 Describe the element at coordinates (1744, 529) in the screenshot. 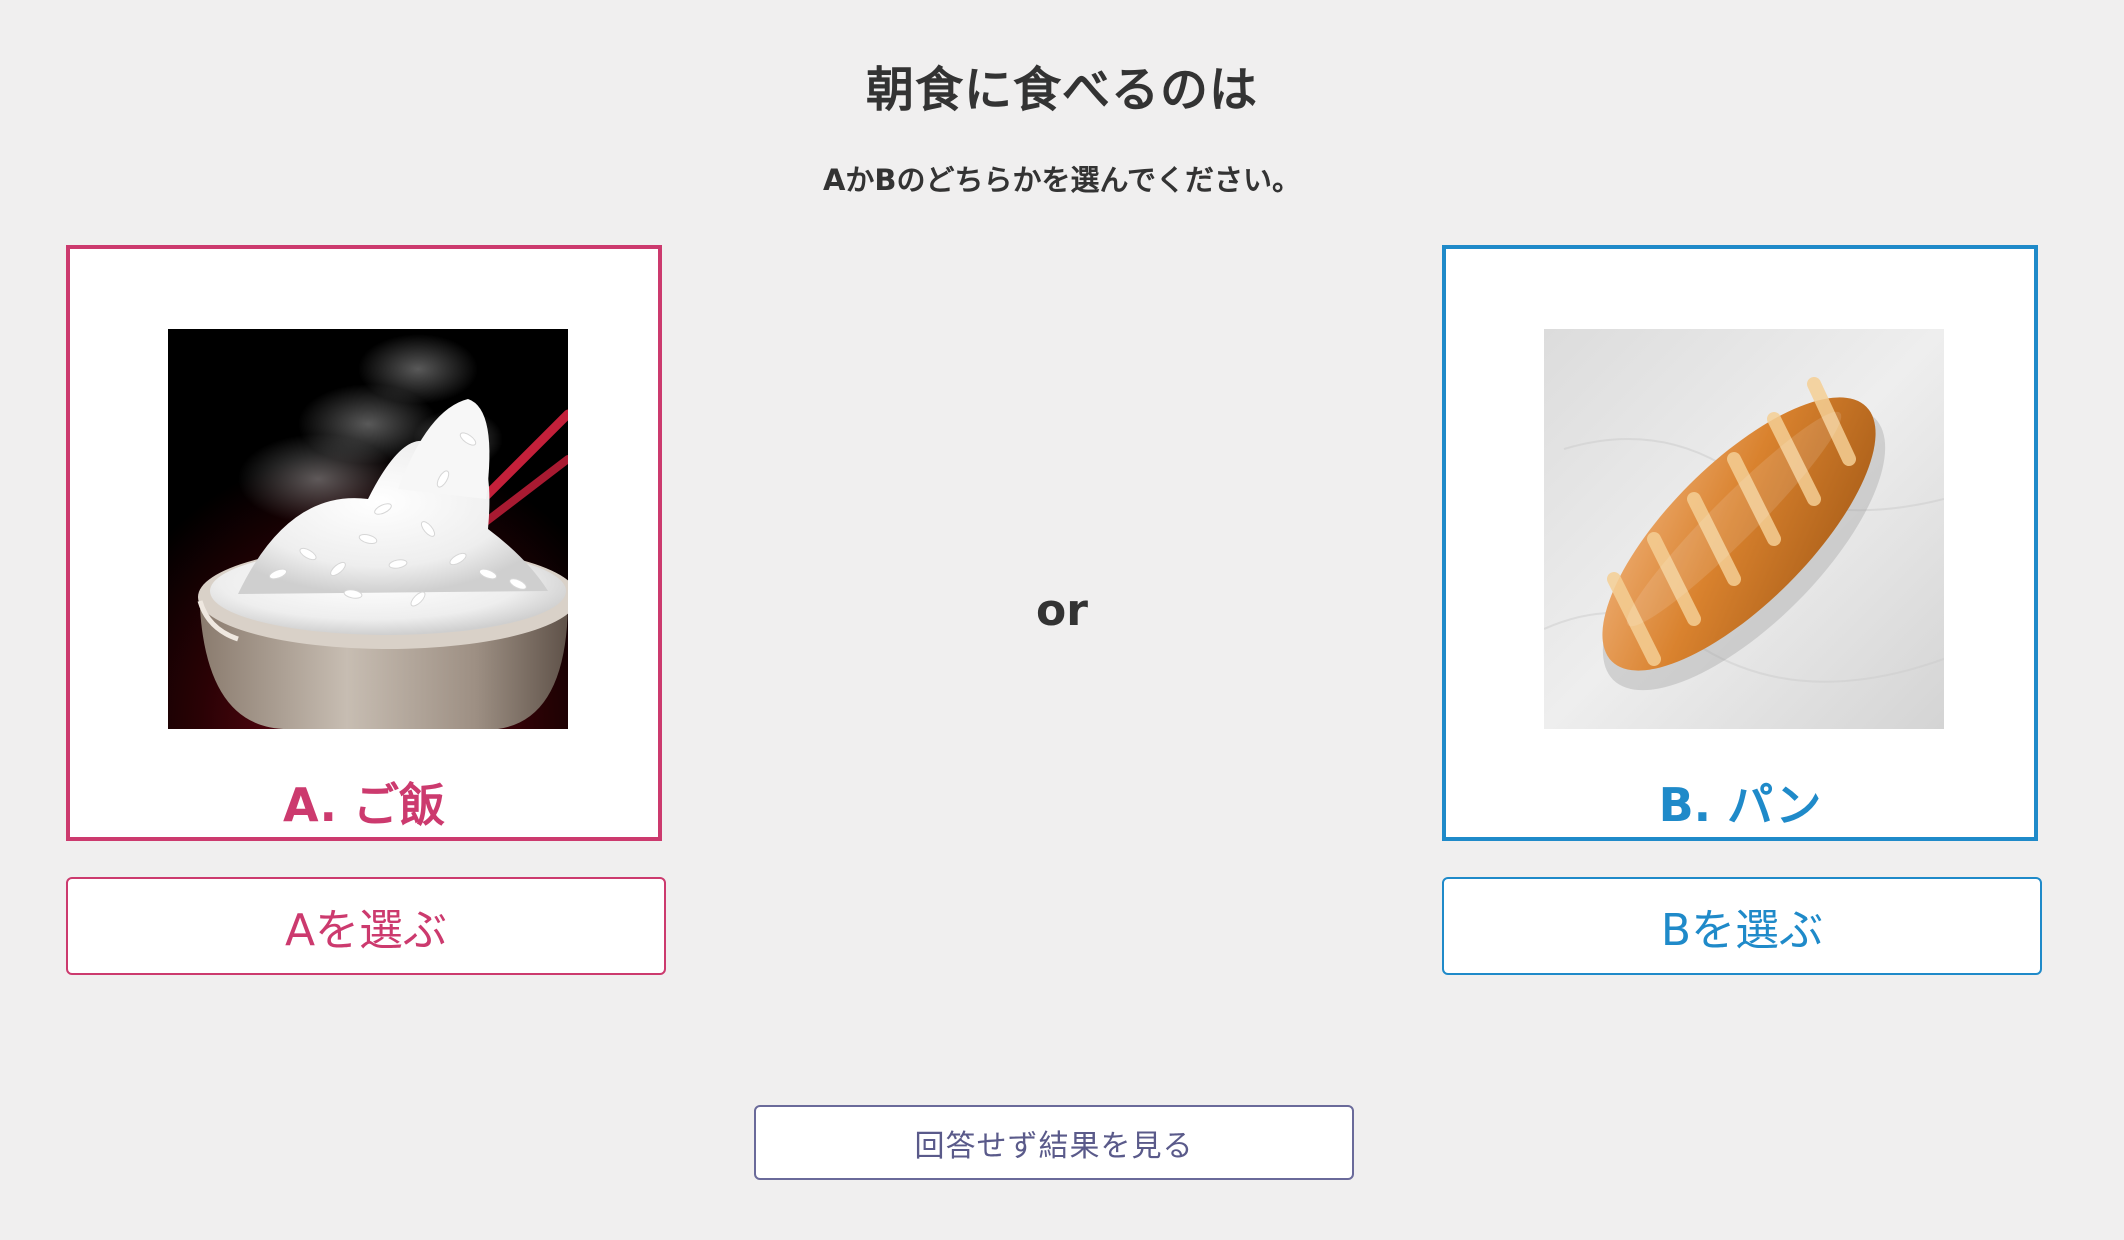

I see `bread-image` at that location.